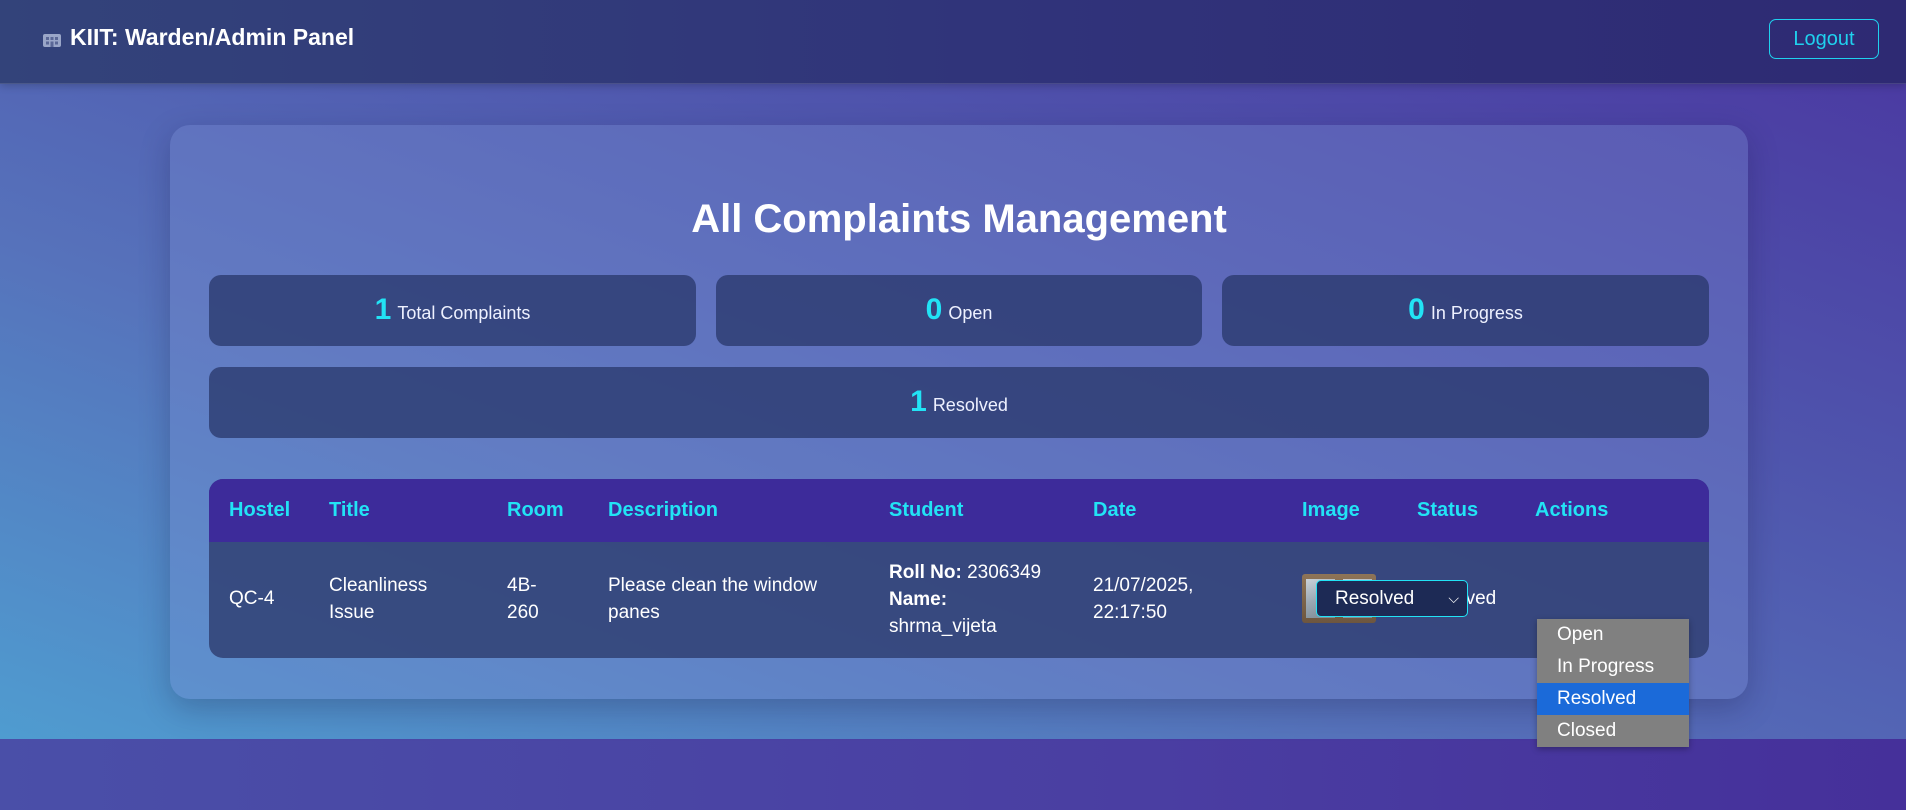  Describe the element at coordinates (953, 774) in the screenshot. I see `footer-band` at that location.